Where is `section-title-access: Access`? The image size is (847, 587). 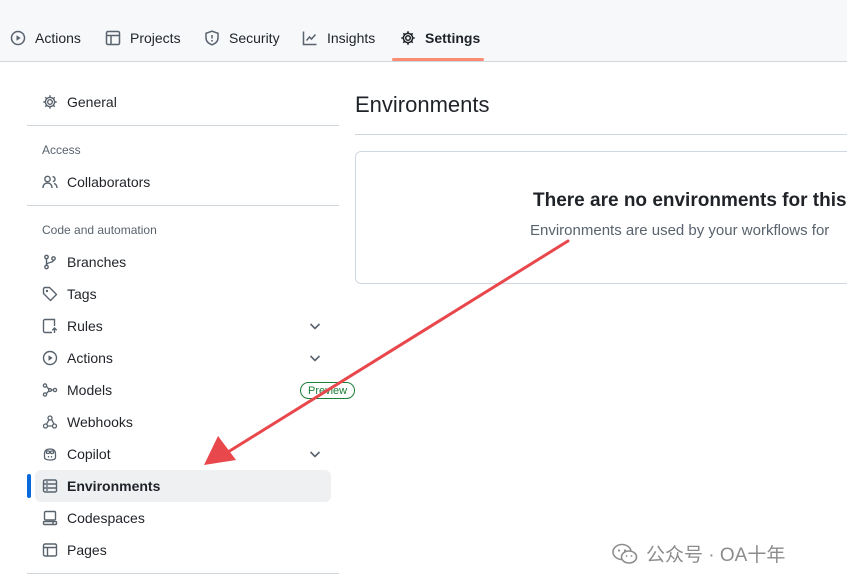
section-title-access: Access is located at coordinates (61, 150).